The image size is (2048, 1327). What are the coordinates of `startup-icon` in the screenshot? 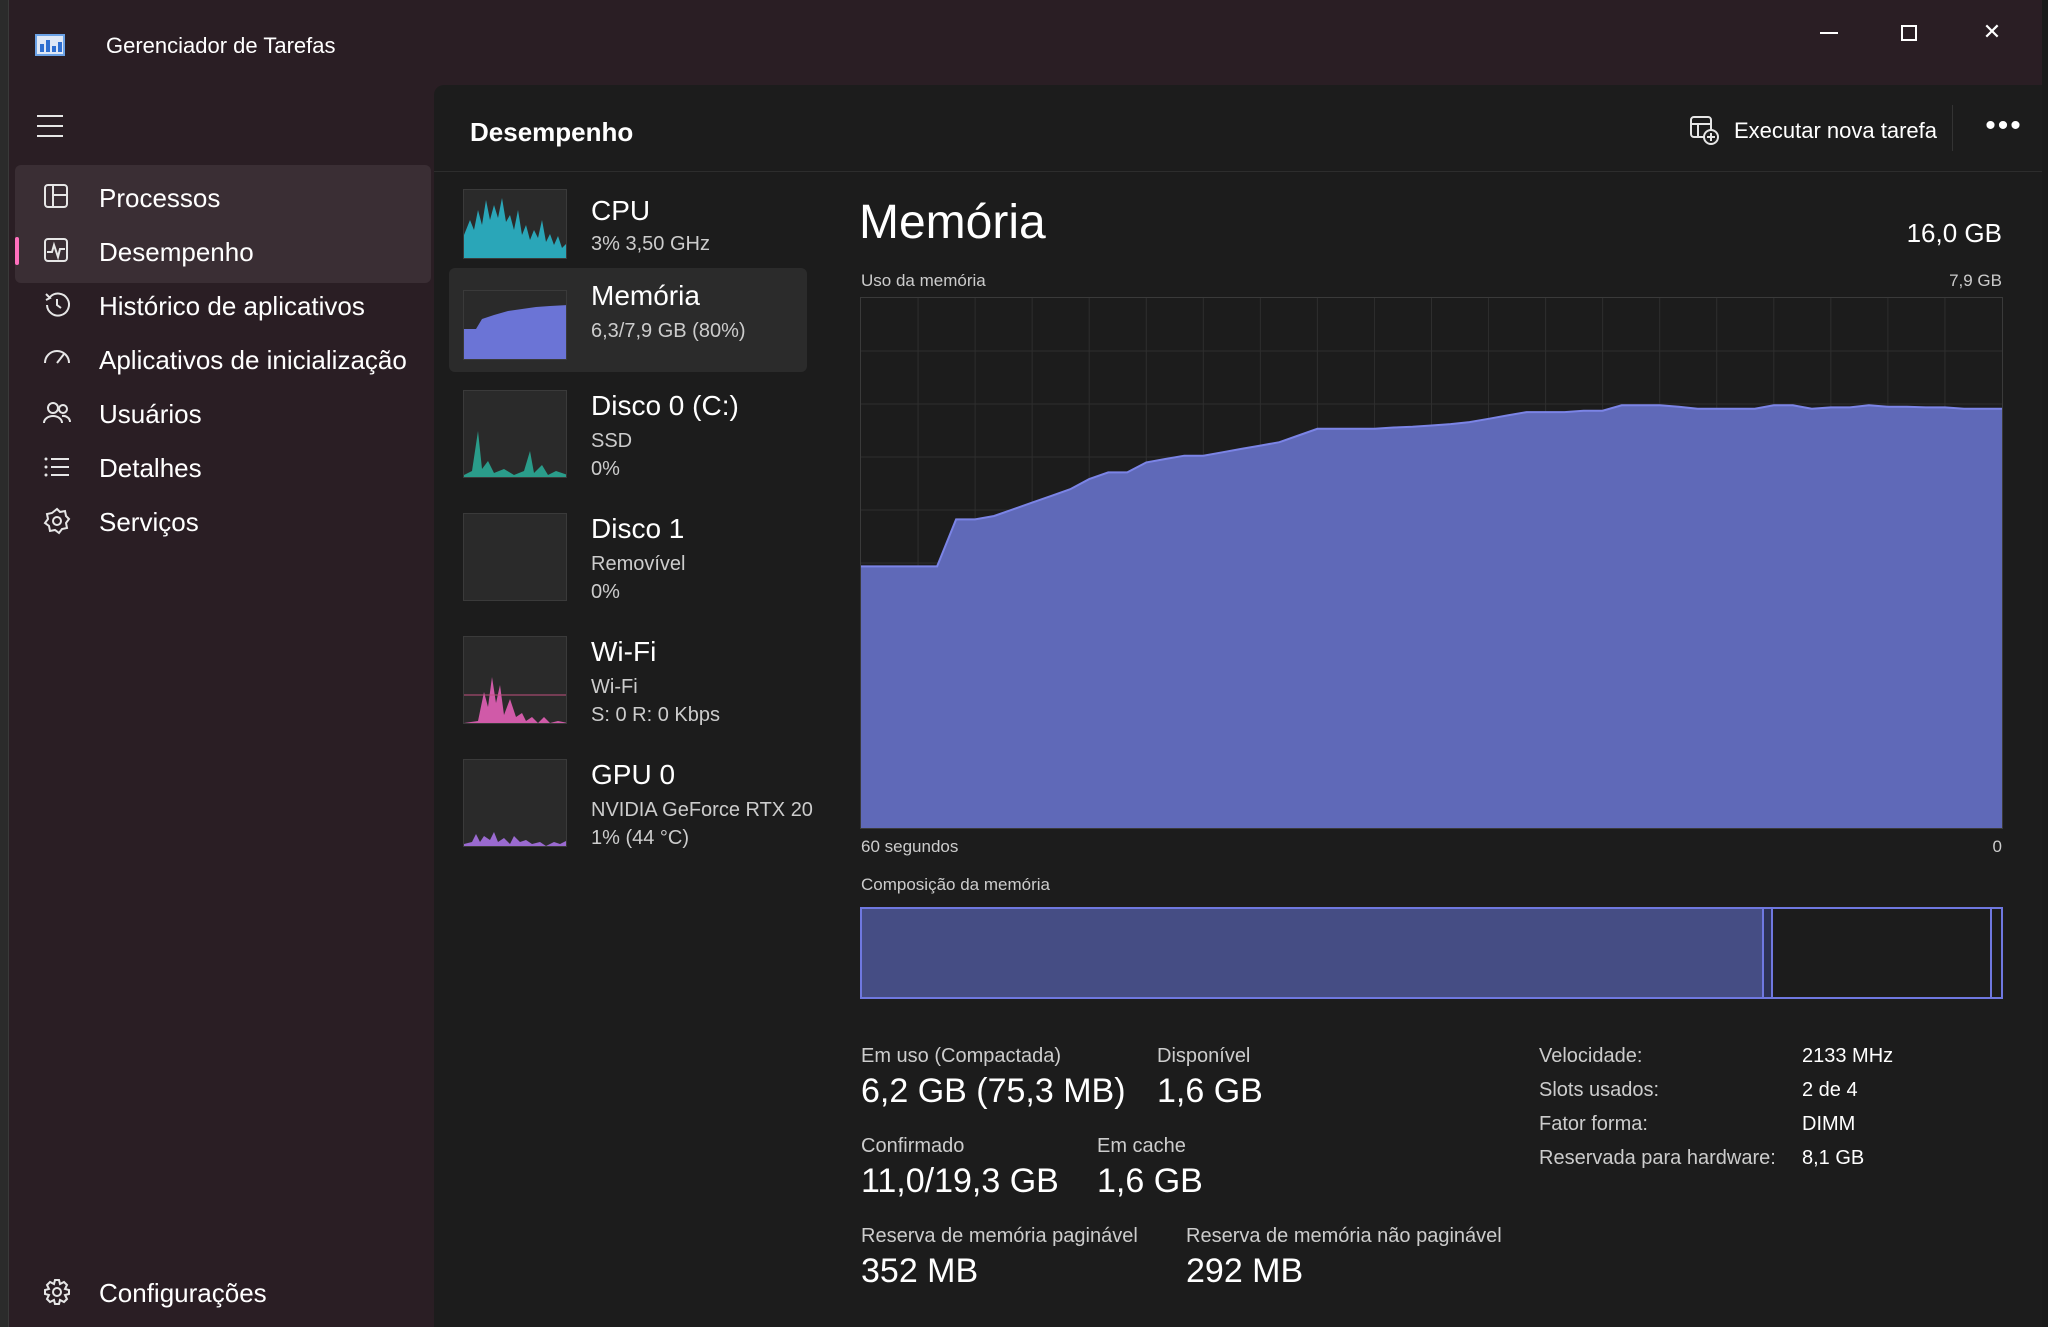 It's located at (57, 357).